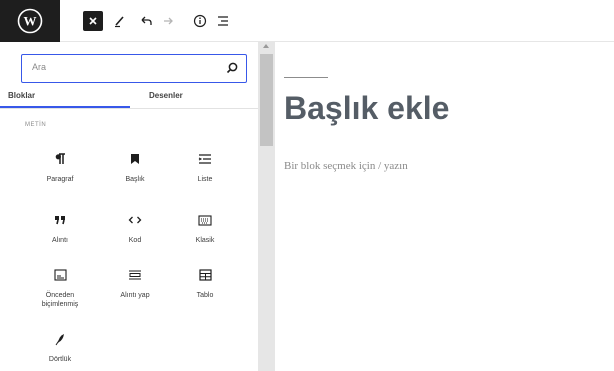 The width and height of the screenshot is (614, 371). I want to click on svg-text: W, so click(30, 21).